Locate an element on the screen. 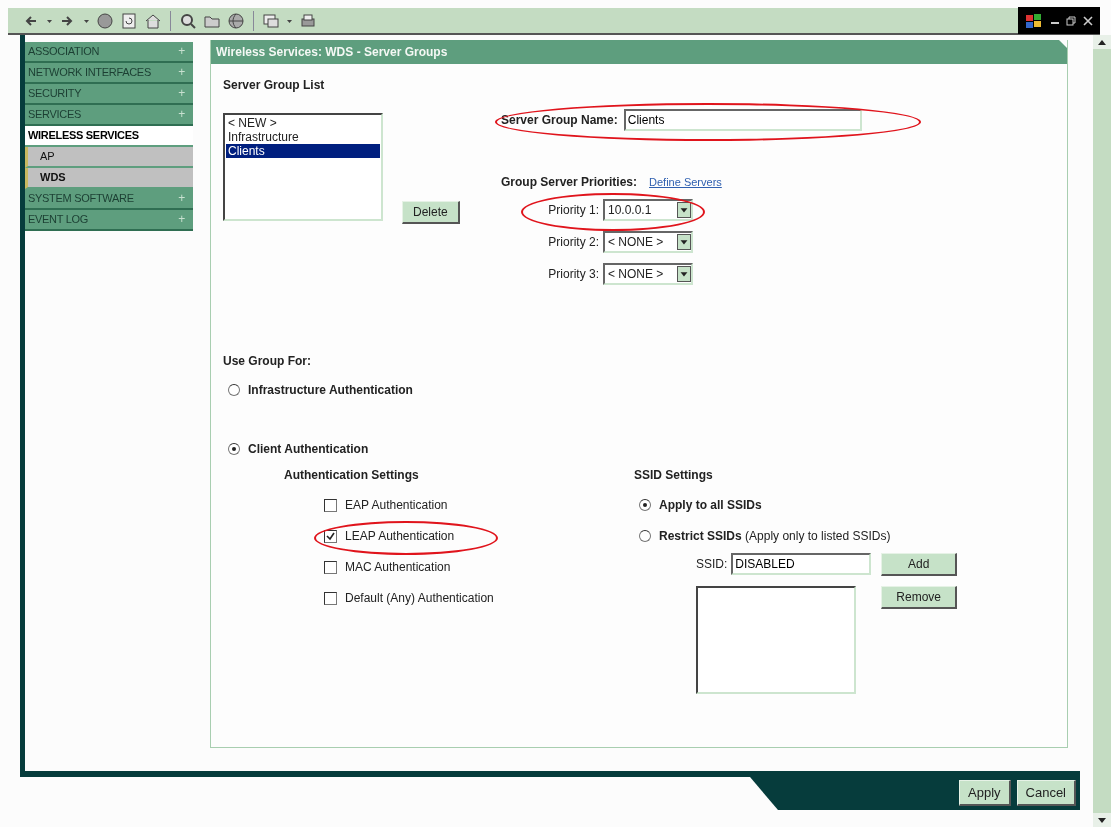  define-servers-link: Define Servers is located at coordinates (685, 182).